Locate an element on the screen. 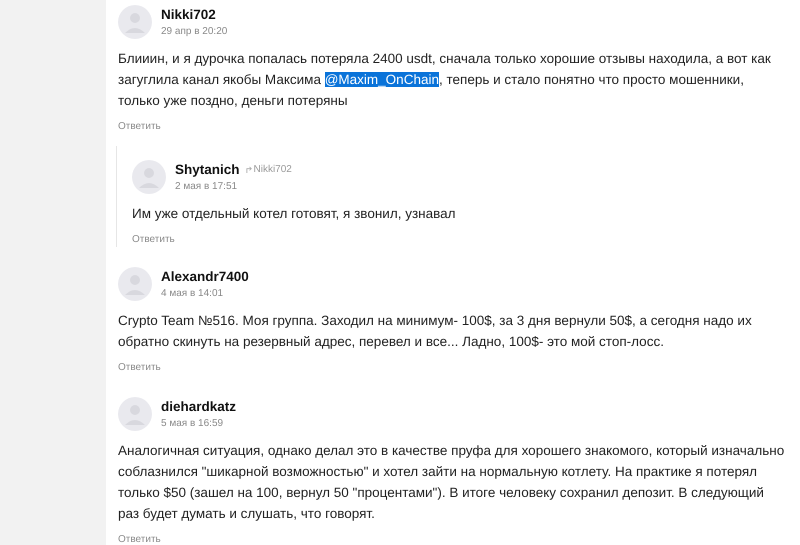 This screenshot has height=545, width=800. author-name: diehardkatz is located at coordinates (198, 406).